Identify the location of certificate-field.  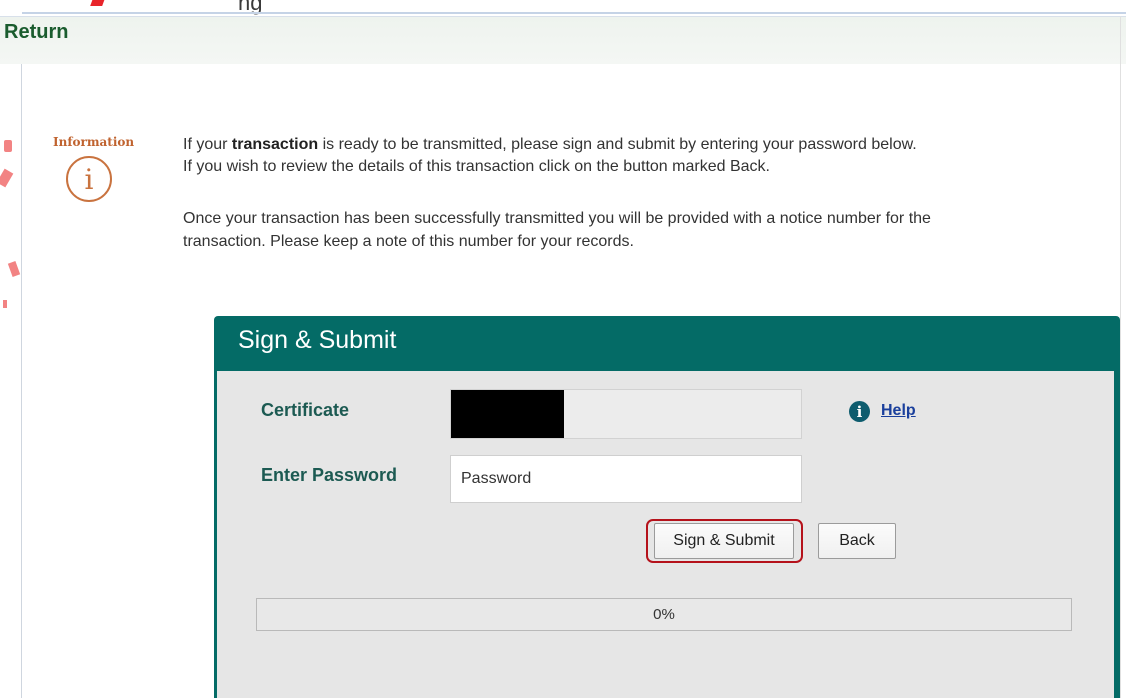
(626, 414).